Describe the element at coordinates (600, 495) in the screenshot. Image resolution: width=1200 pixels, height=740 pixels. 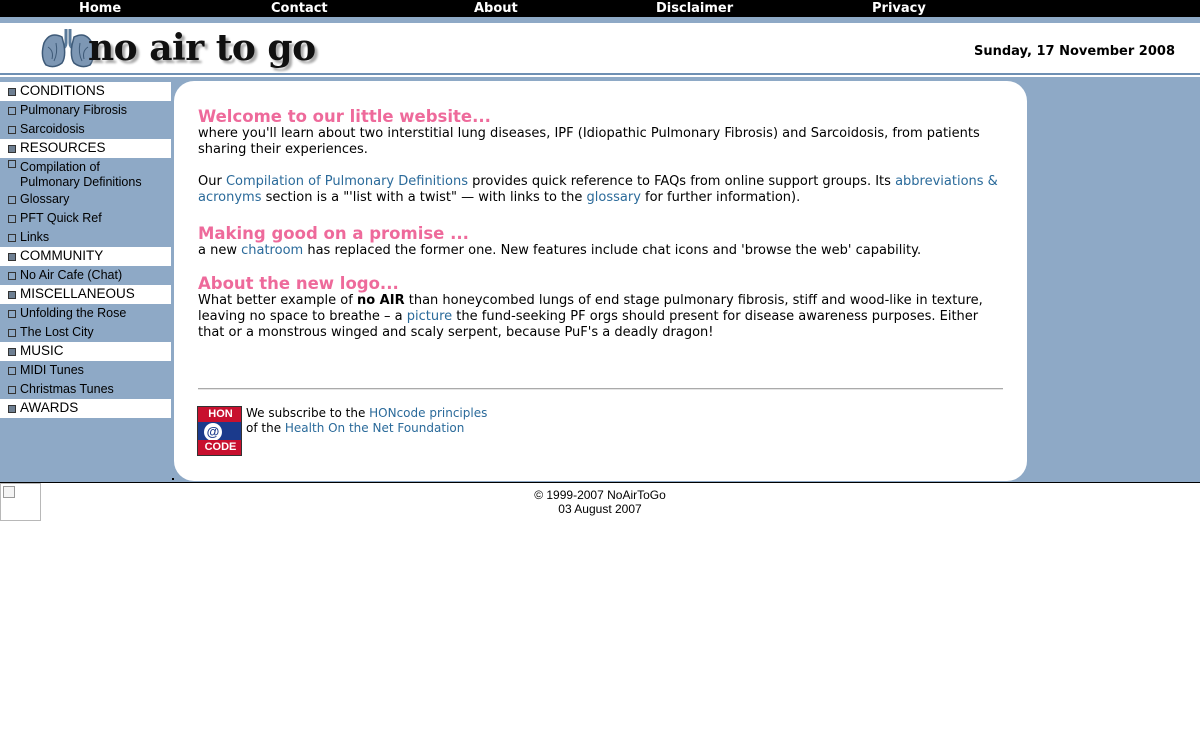
I see `footer-copyright: © 1999-2007 NoAirToGo` at that location.